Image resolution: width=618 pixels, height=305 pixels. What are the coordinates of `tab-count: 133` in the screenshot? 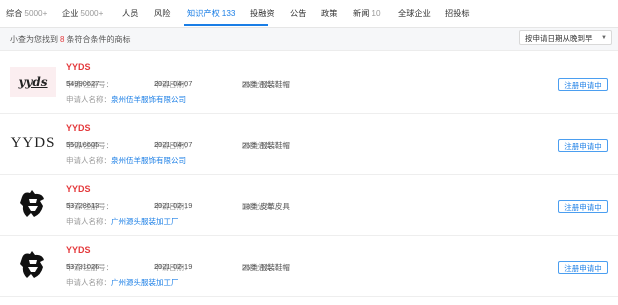 It's located at (228, 13).